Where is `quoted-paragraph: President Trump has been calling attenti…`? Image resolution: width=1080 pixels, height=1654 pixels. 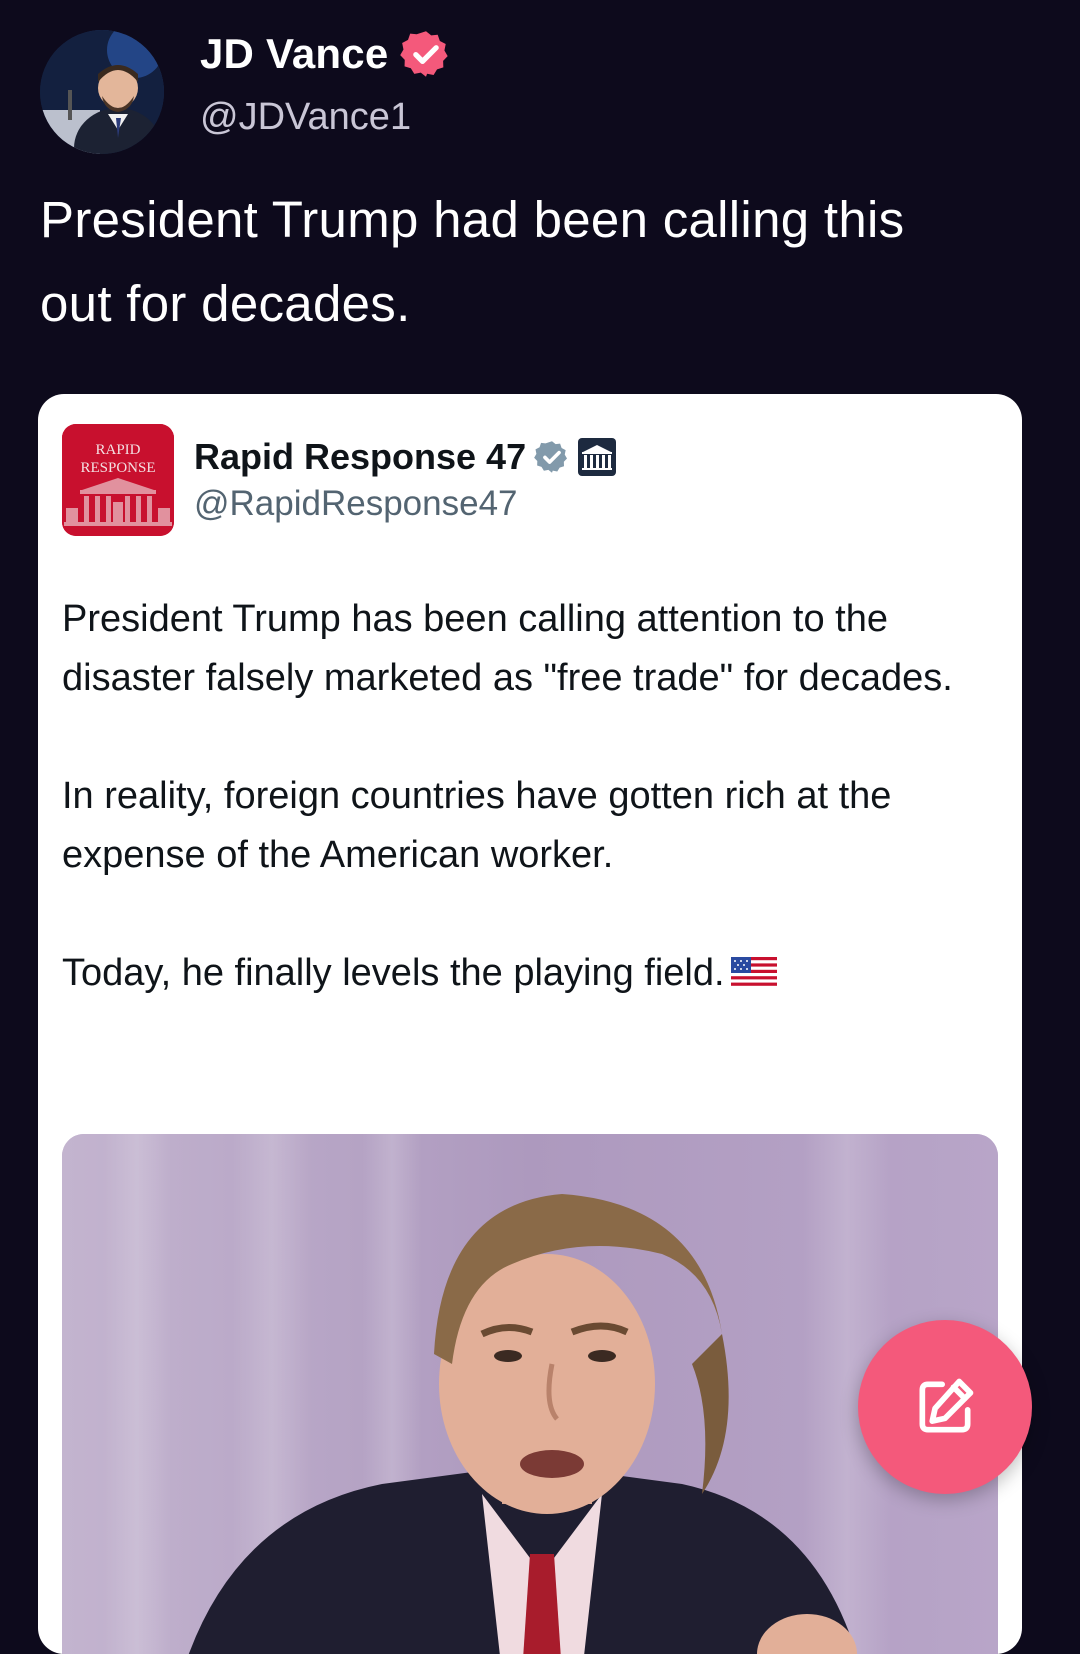
quoted-paragraph: President Trump has been calling attenti… is located at coordinates (507, 648).